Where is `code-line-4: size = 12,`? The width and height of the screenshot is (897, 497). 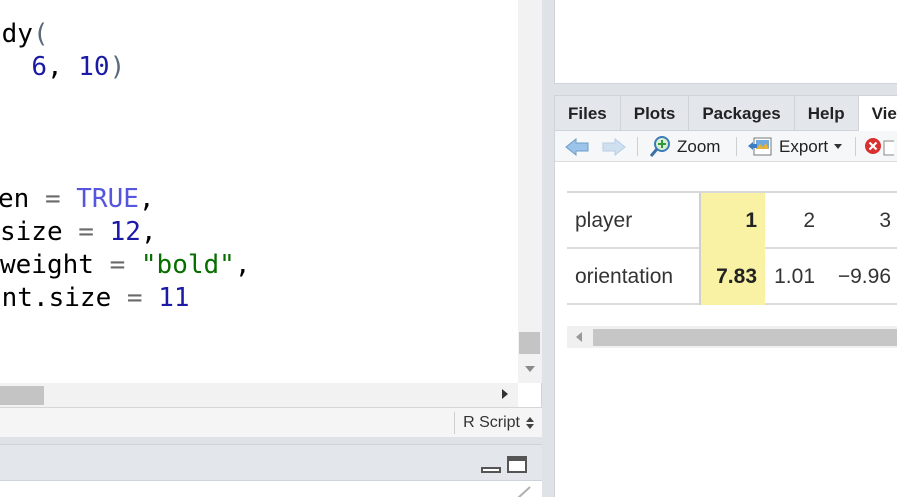 code-line-4: size = 12, is located at coordinates (78, 232).